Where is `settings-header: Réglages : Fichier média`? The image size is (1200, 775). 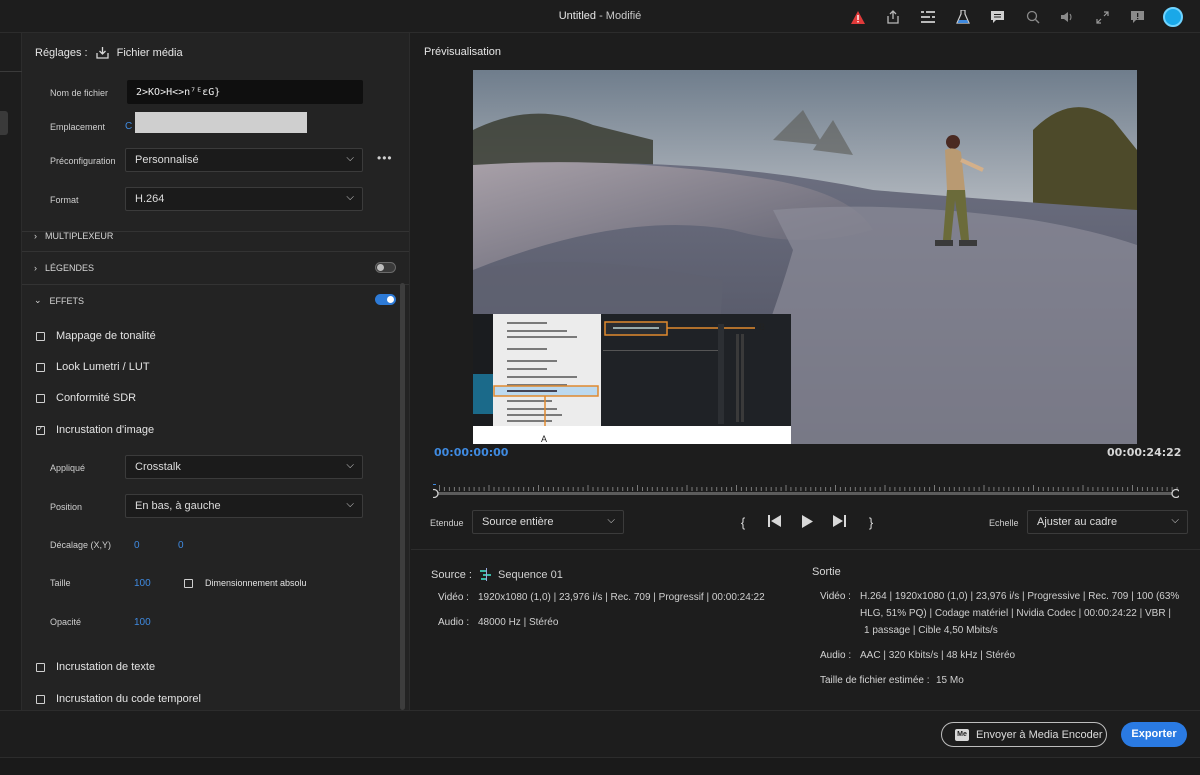 settings-header: Réglages : Fichier média is located at coordinates (109, 52).